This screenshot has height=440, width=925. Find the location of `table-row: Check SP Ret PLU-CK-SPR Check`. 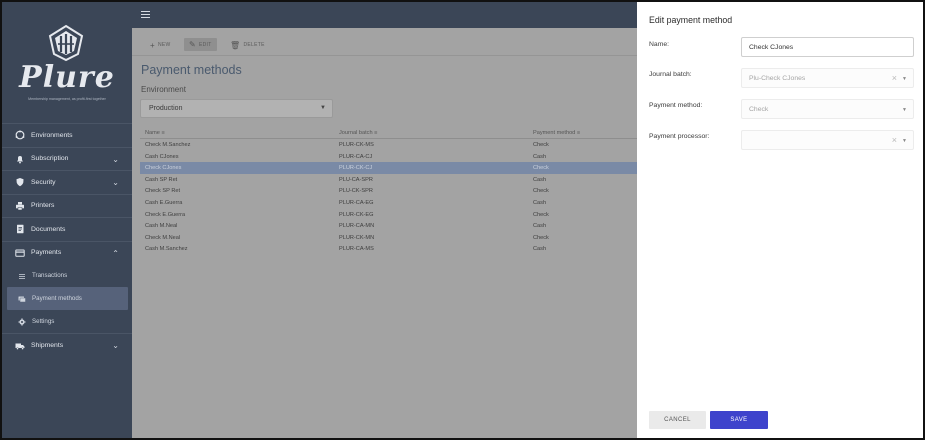

table-row: Check SP Ret PLU-CK-SPR Check is located at coordinates (388, 191).